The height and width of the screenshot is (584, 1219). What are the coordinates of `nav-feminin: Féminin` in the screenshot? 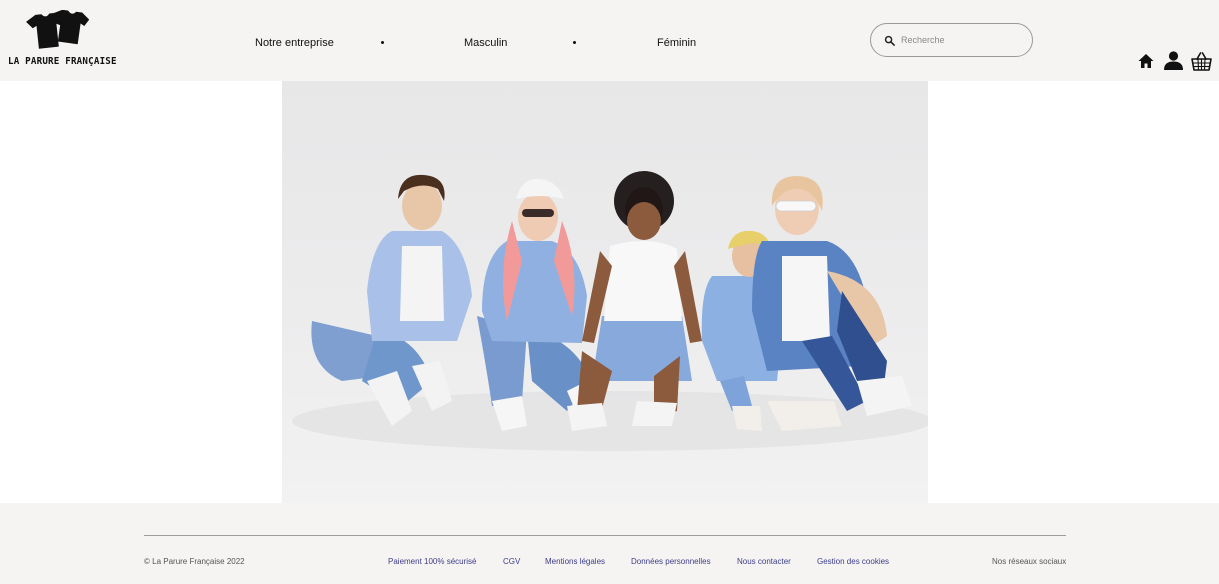 It's located at (676, 43).